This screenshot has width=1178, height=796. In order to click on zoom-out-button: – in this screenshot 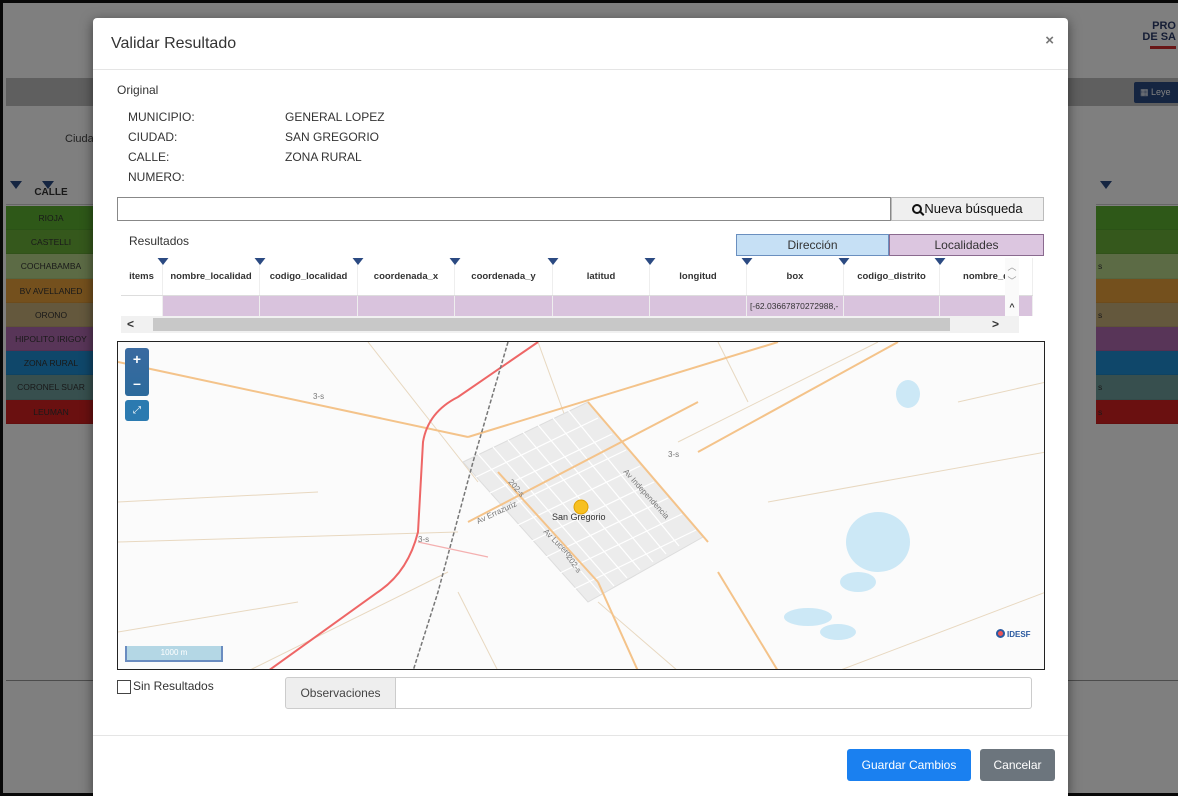, I will do `click(137, 384)`.